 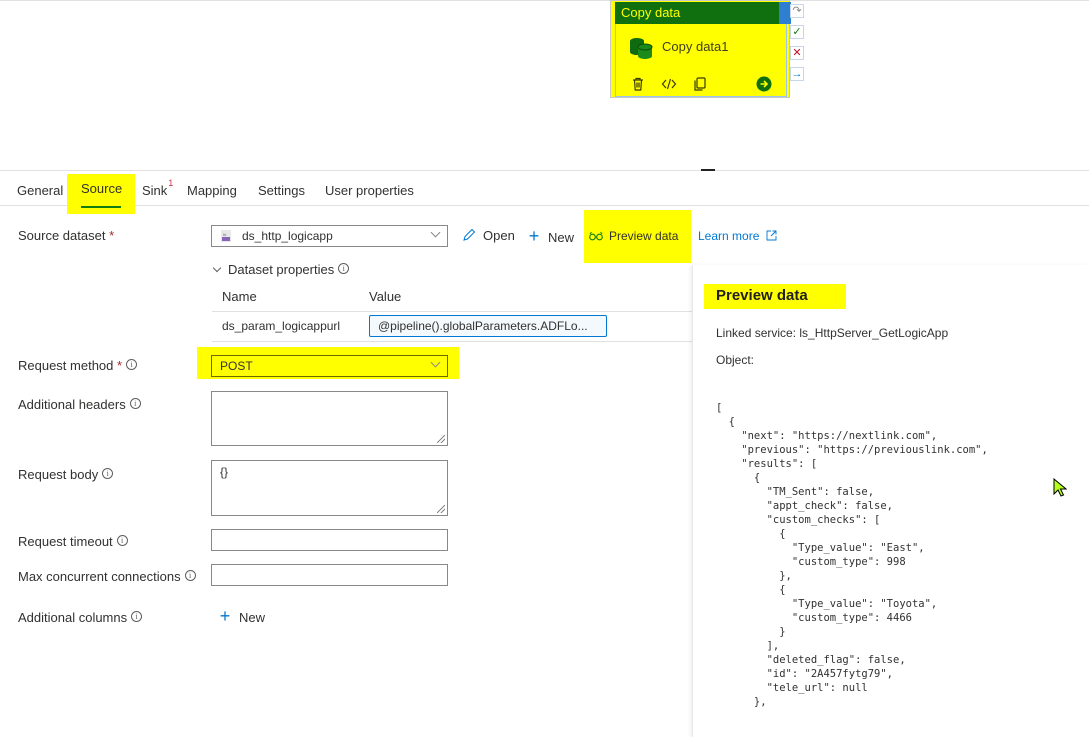 What do you see at coordinates (65, 541) in the screenshot?
I see `label-text: Request timeout` at bounding box center [65, 541].